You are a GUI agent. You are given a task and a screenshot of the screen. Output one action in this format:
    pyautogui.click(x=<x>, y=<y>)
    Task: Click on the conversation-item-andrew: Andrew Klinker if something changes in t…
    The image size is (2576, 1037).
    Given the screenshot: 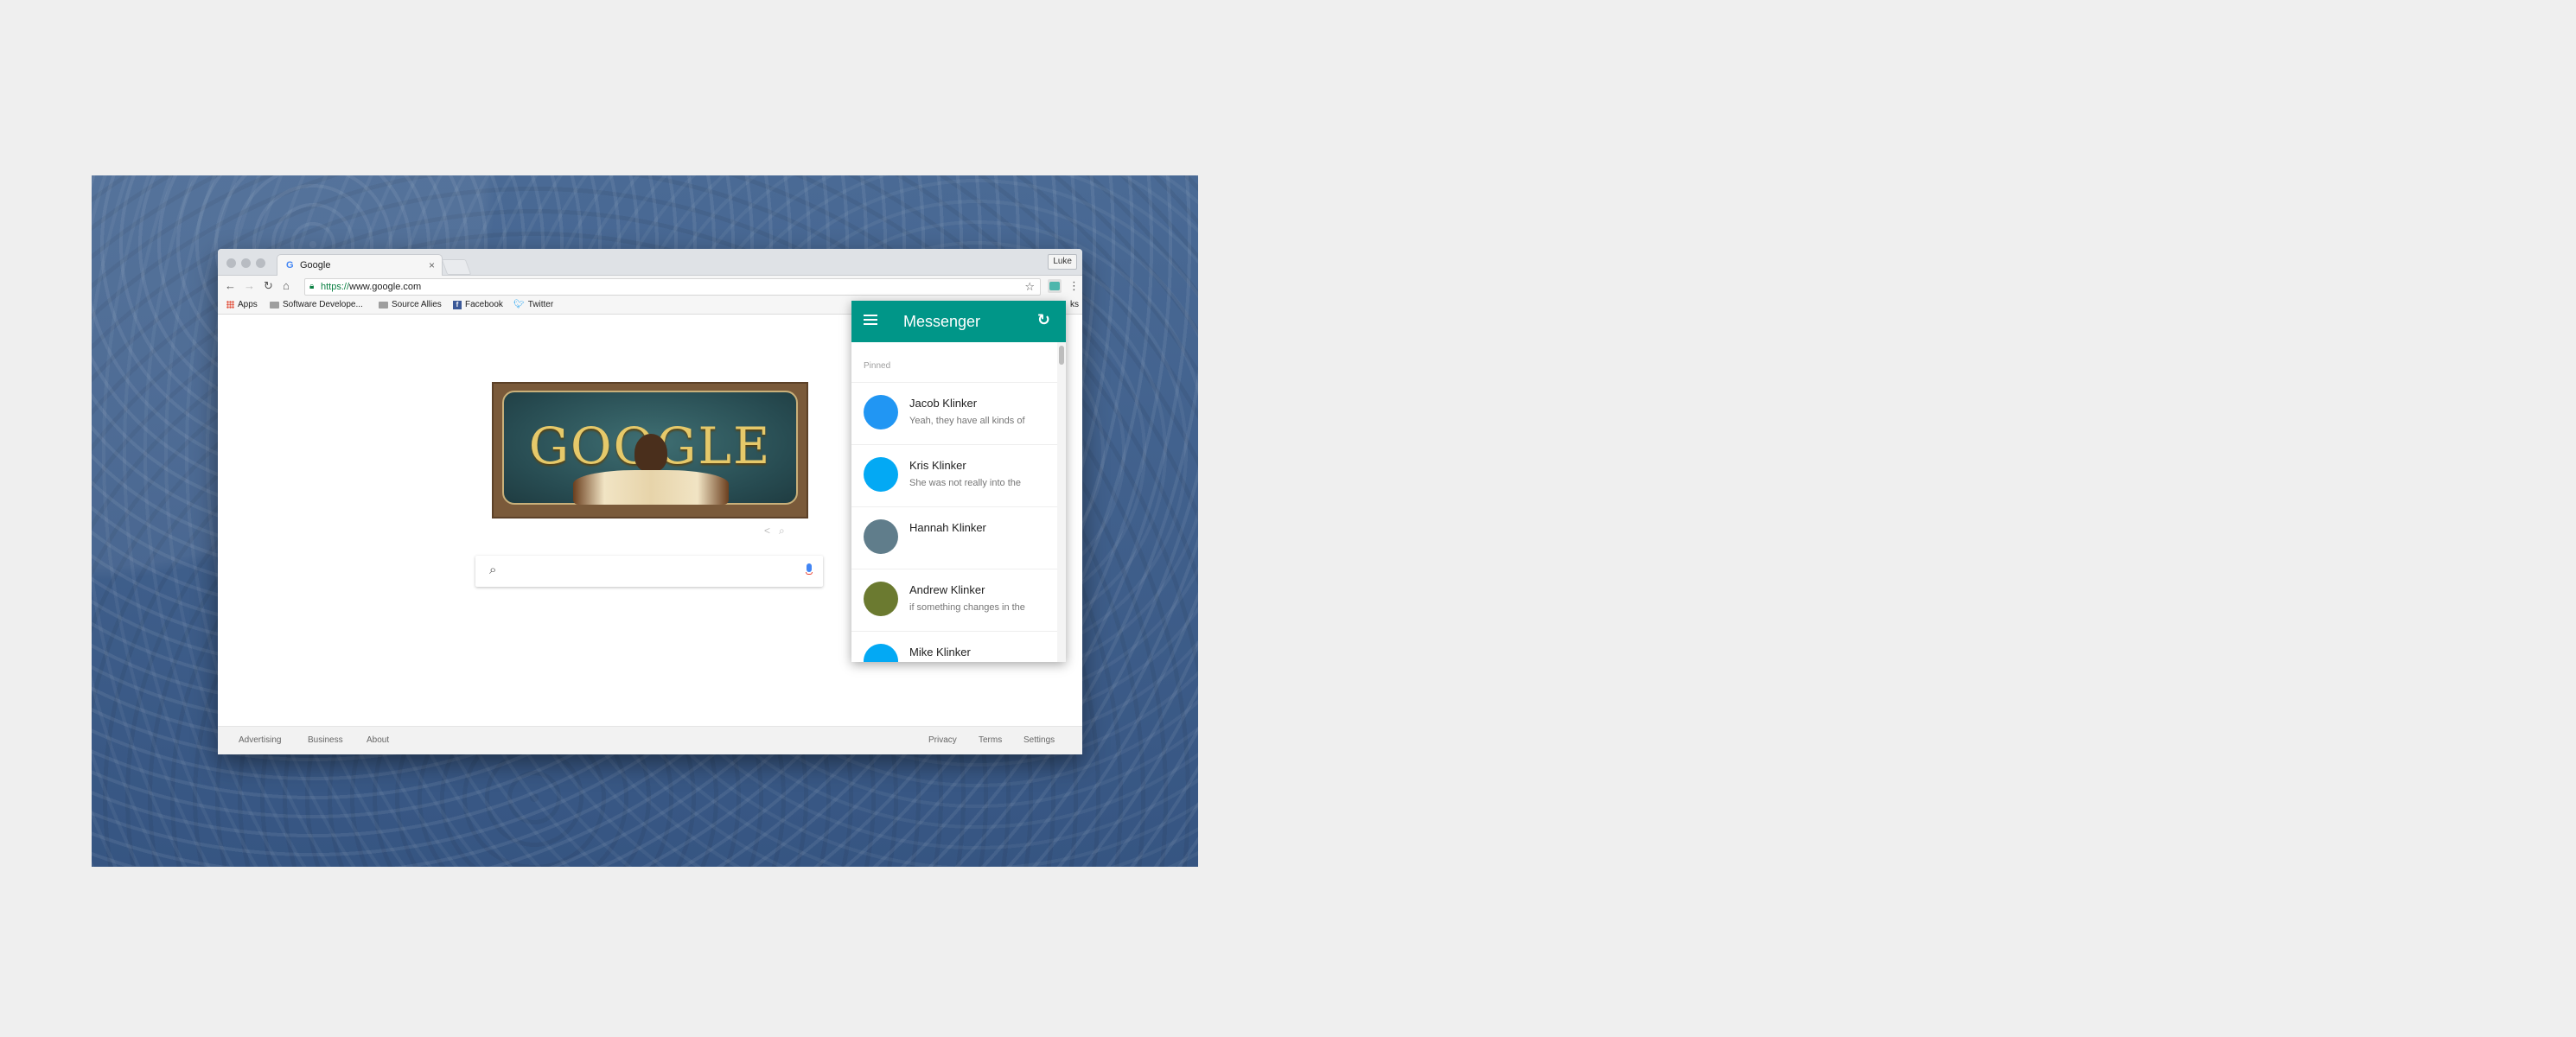 What is the action you would take?
    pyautogui.click(x=954, y=600)
    